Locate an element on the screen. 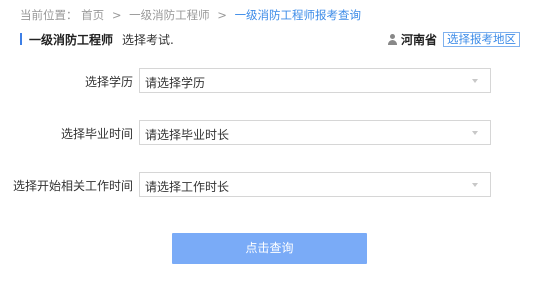 This screenshot has height=292, width=560. title-accent-bar is located at coordinates (21, 39).